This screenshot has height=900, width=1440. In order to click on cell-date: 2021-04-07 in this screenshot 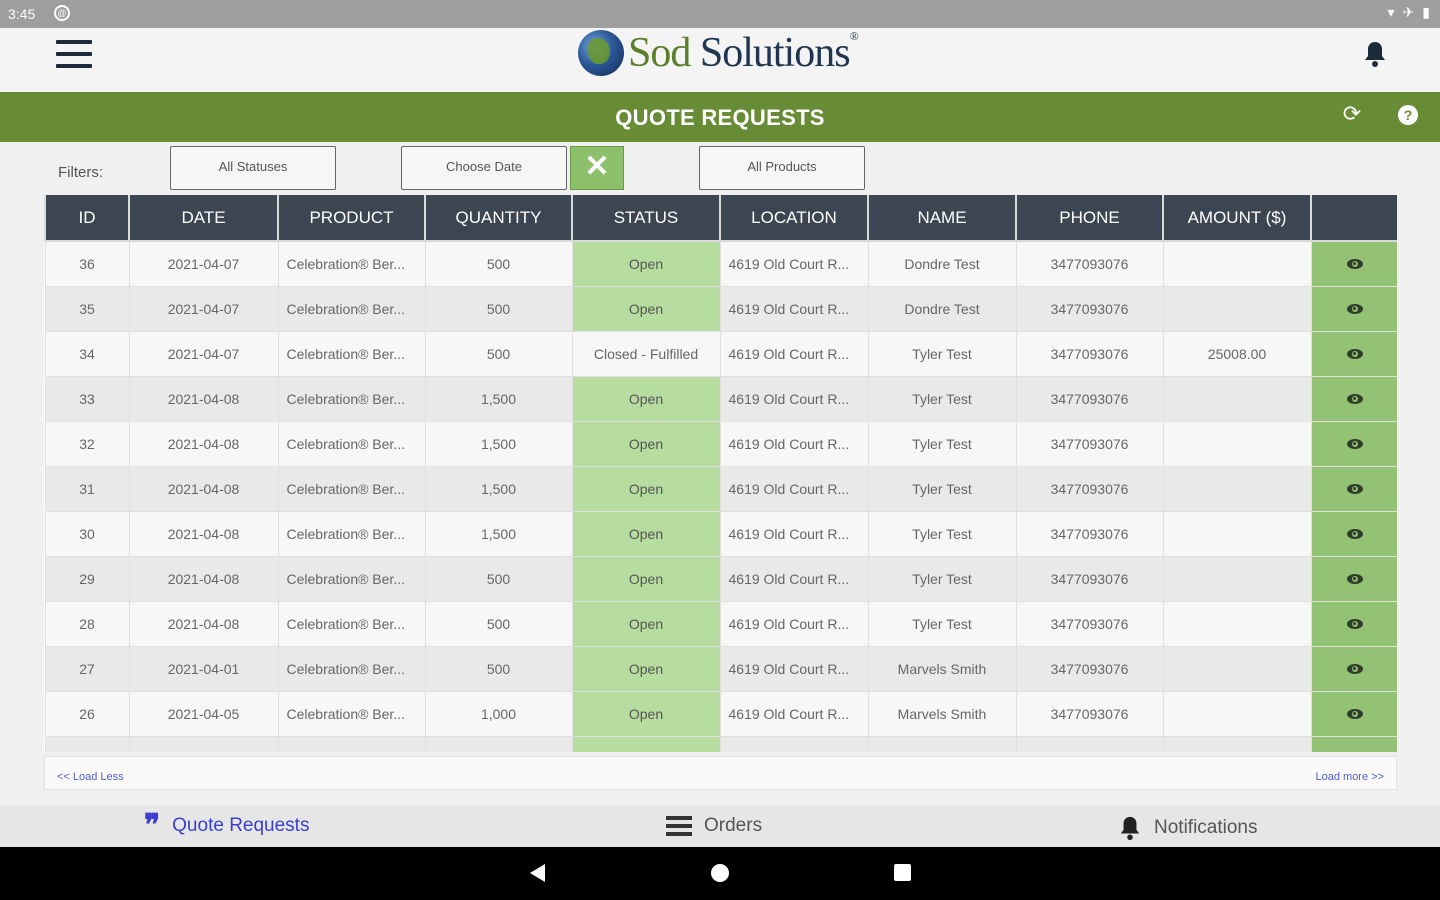, I will do `click(203, 308)`.